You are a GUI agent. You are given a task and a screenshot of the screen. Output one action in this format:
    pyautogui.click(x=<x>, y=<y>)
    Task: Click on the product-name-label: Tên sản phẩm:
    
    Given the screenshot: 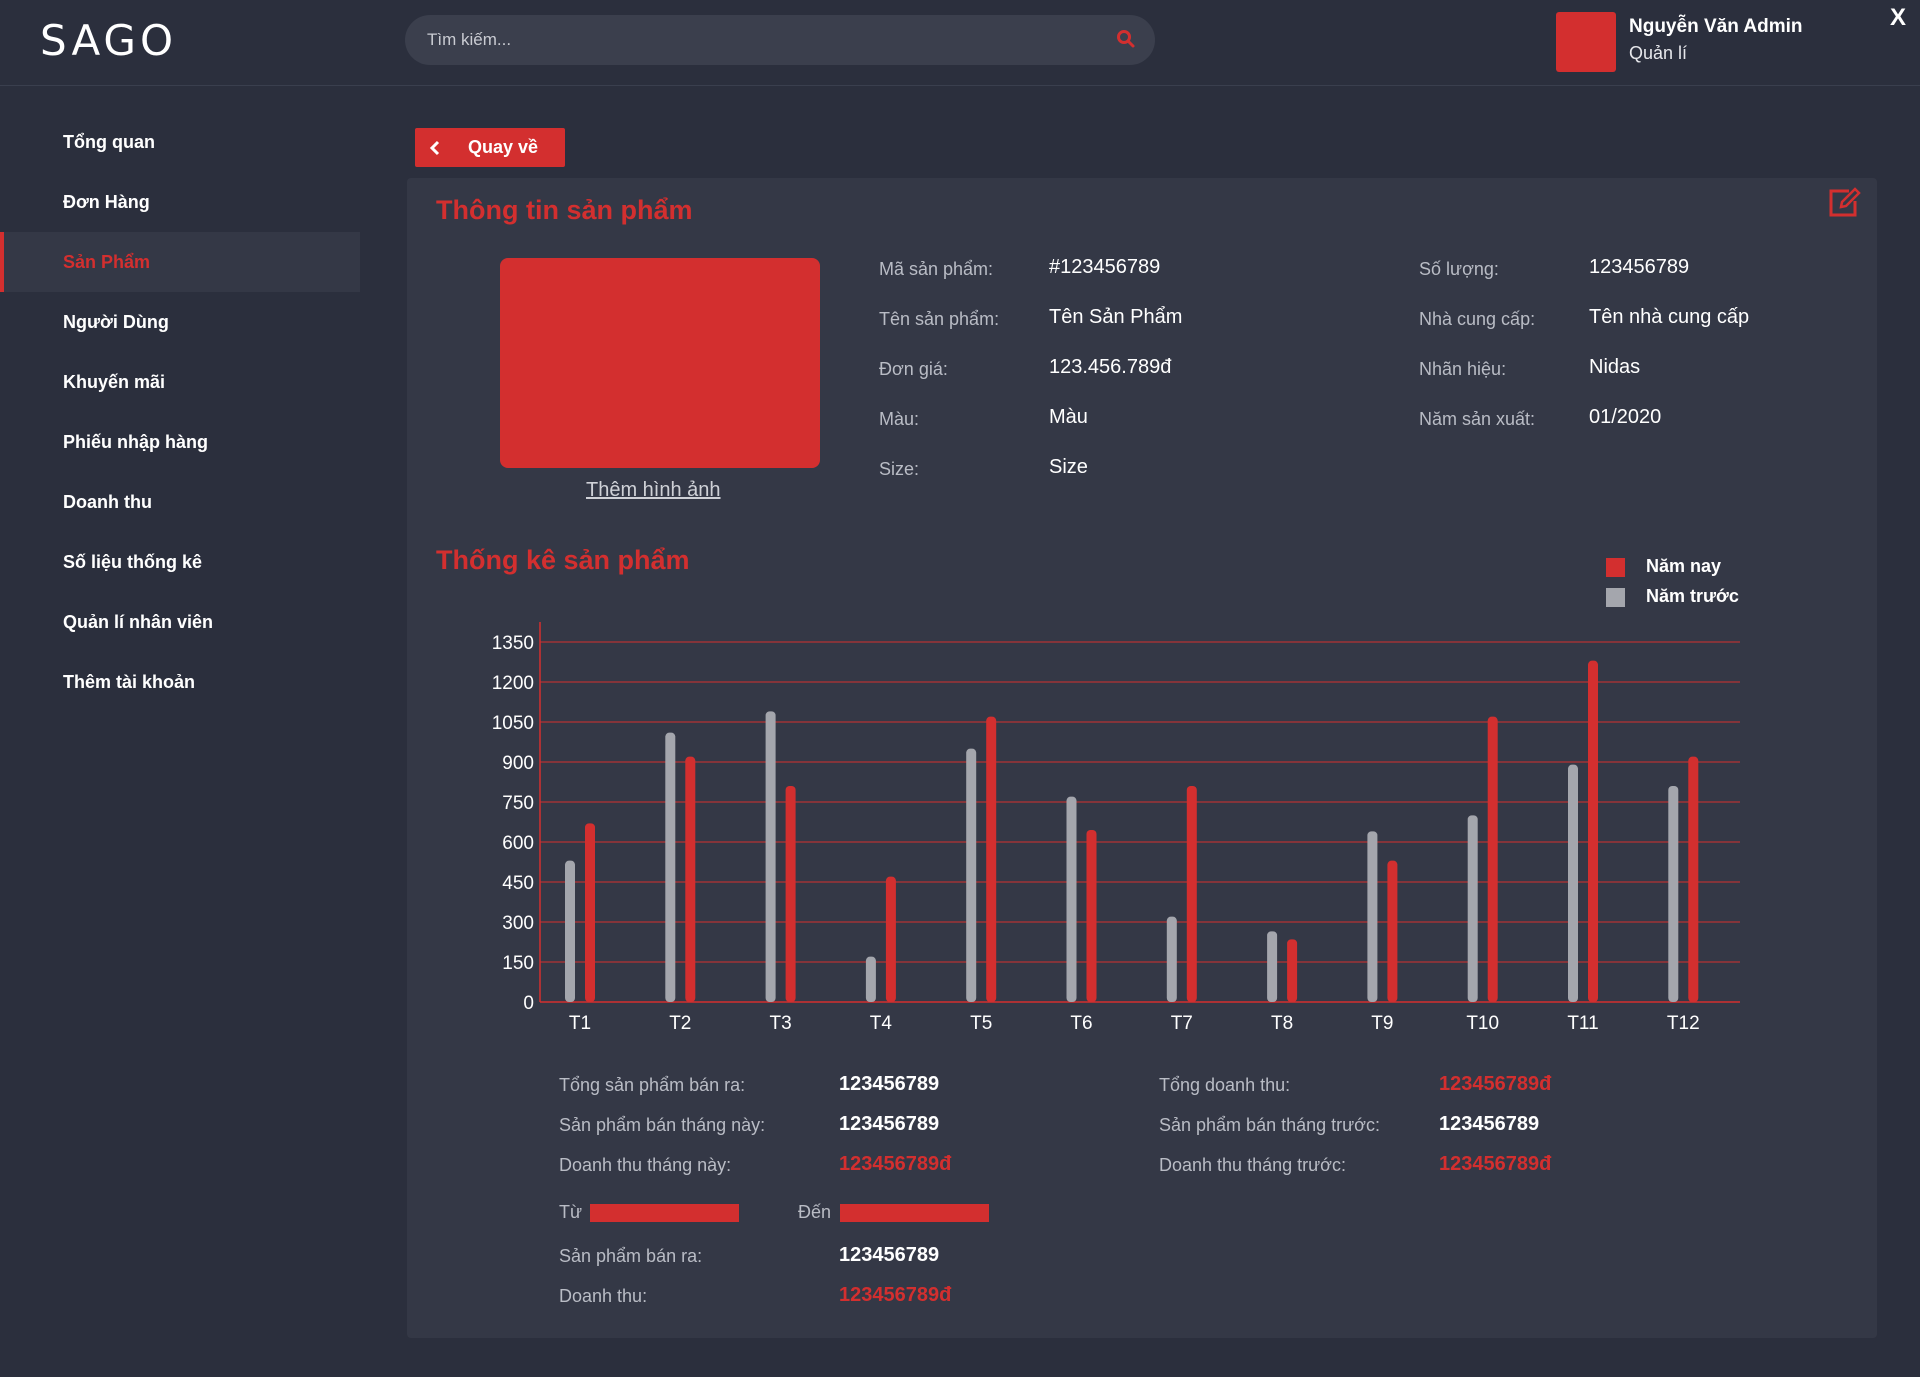 What is the action you would take?
    pyautogui.click(x=939, y=319)
    